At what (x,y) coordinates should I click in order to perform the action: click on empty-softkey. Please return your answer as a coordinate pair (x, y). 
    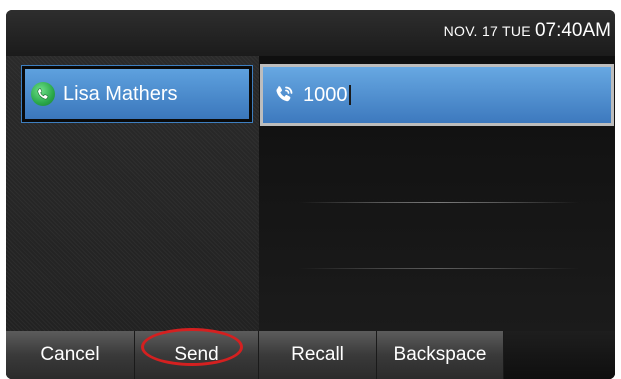
    Looking at the image, I should click on (559, 355).